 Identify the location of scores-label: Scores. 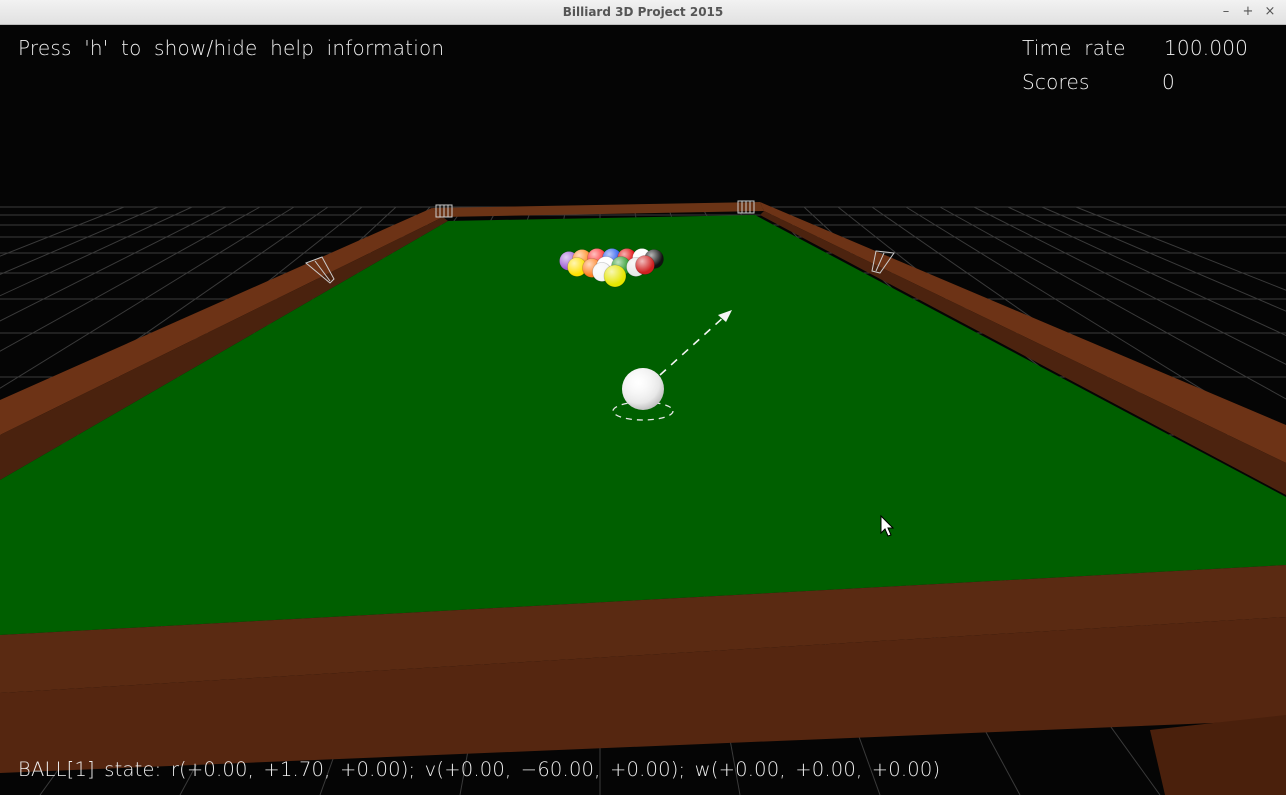
(1056, 82).